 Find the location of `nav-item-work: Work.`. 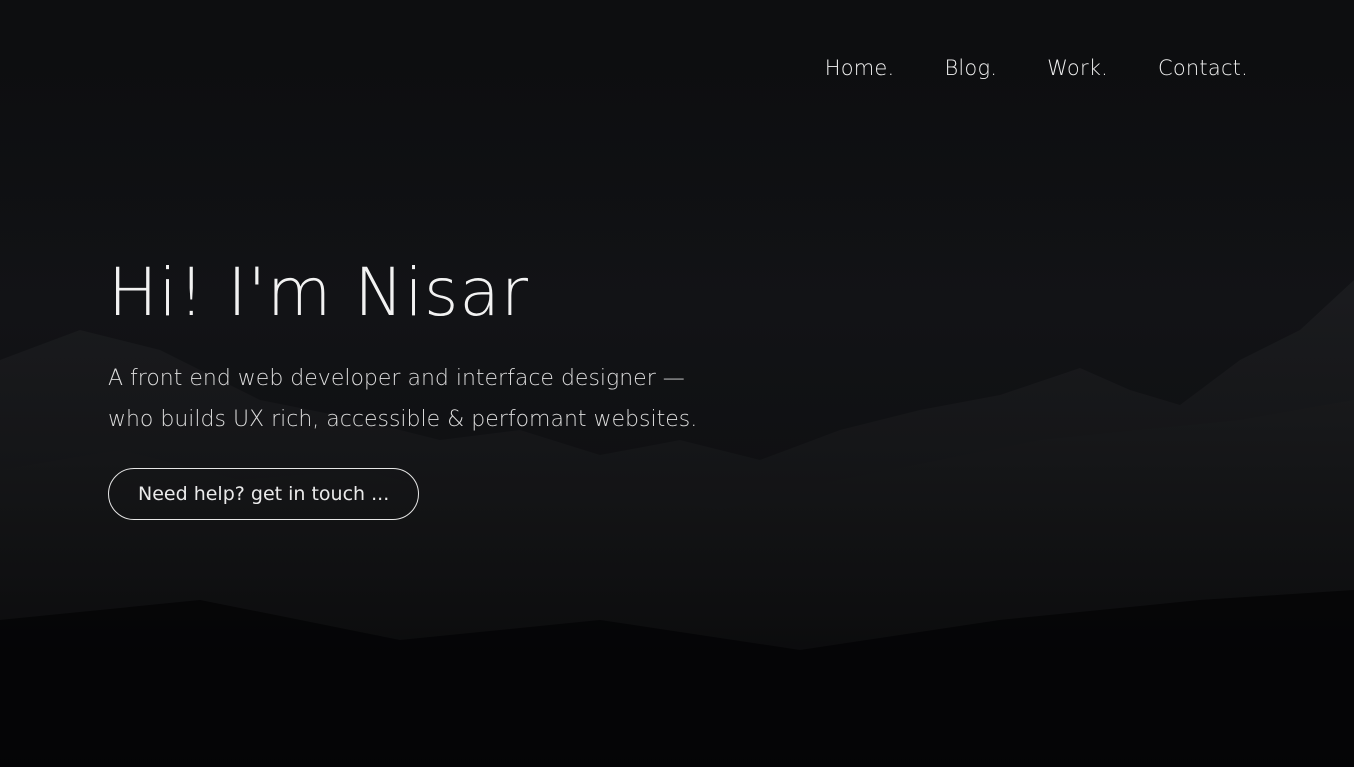

nav-item-work: Work. is located at coordinates (1077, 68).